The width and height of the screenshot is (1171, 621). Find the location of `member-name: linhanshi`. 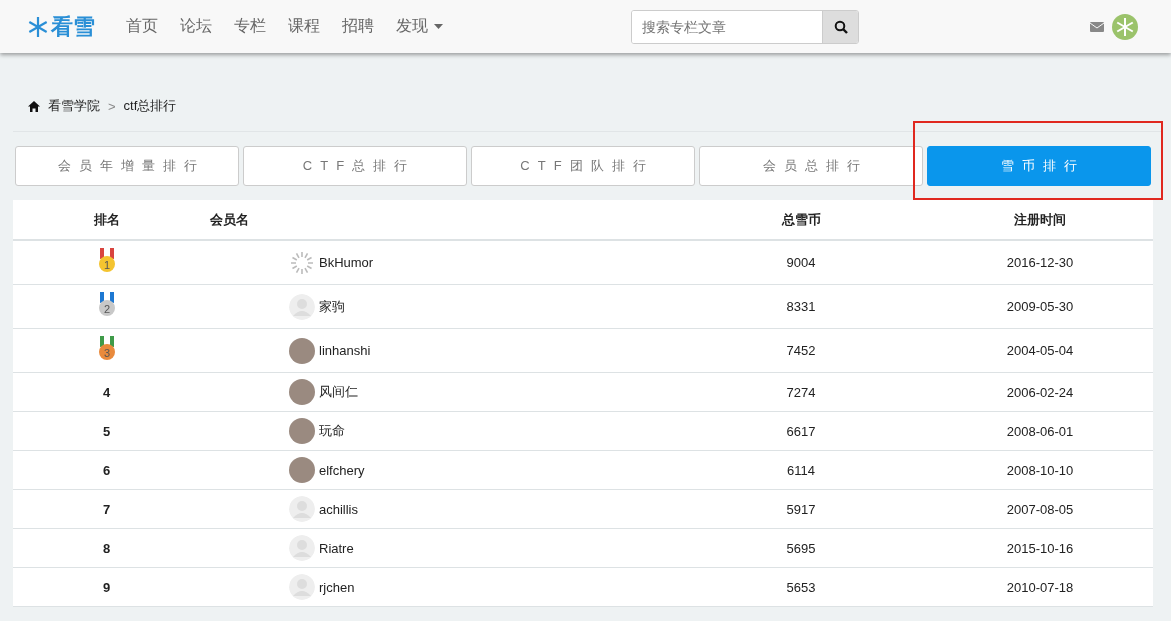

member-name: linhanshi is located at coordinates (345, 350).